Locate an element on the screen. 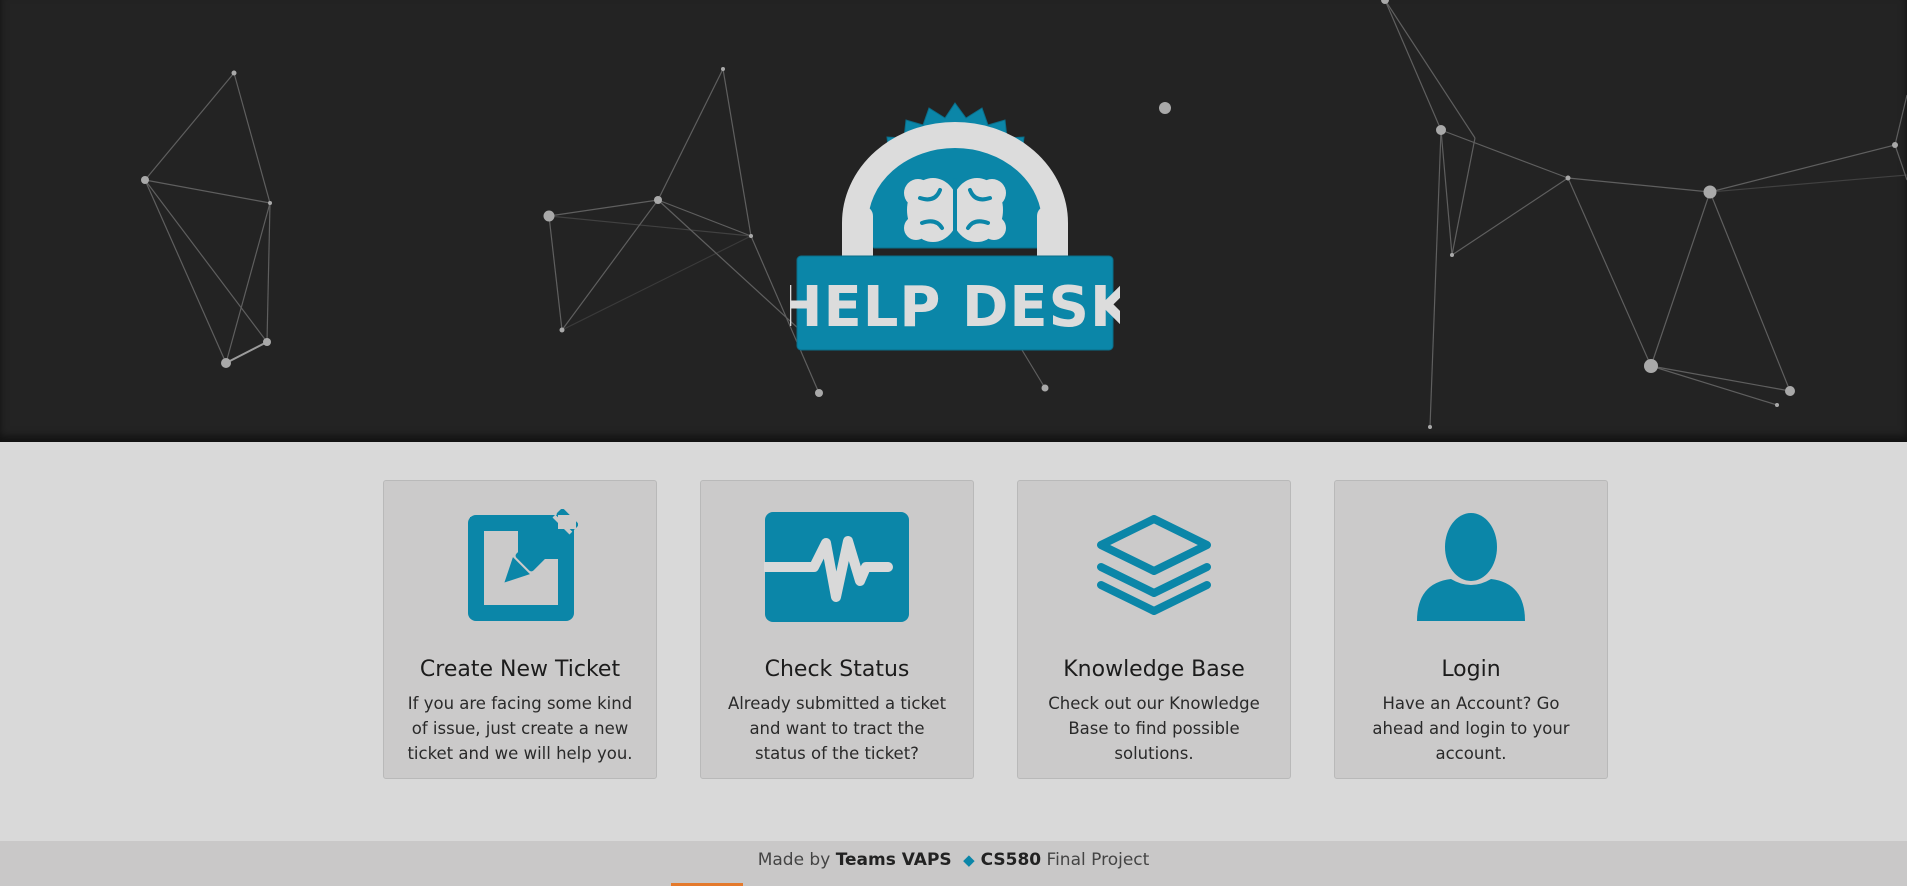 This screenshot has height=886, width=1907. user-icon is located at coordinates (1471, 567).